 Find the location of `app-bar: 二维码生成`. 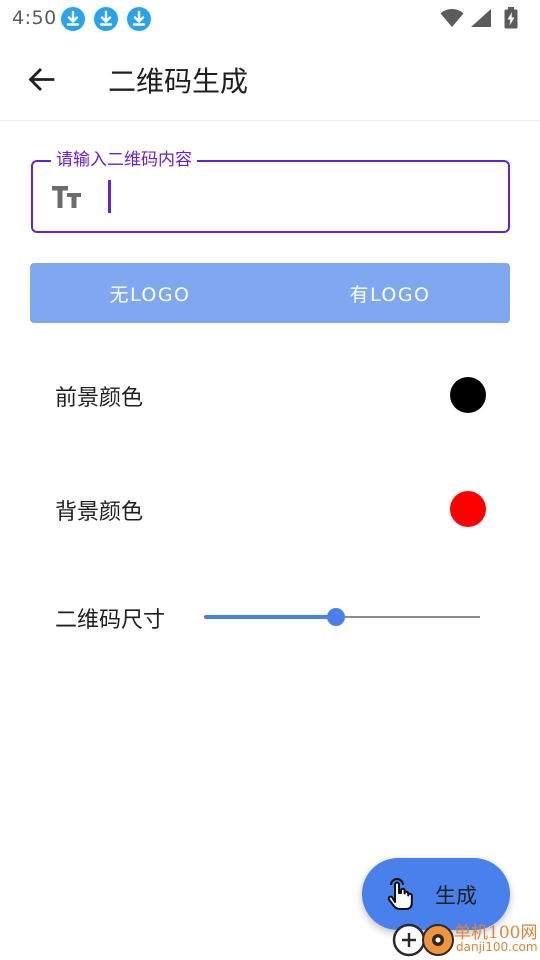

app-bar: 二维码生成 is located at coordinates (270, 78).